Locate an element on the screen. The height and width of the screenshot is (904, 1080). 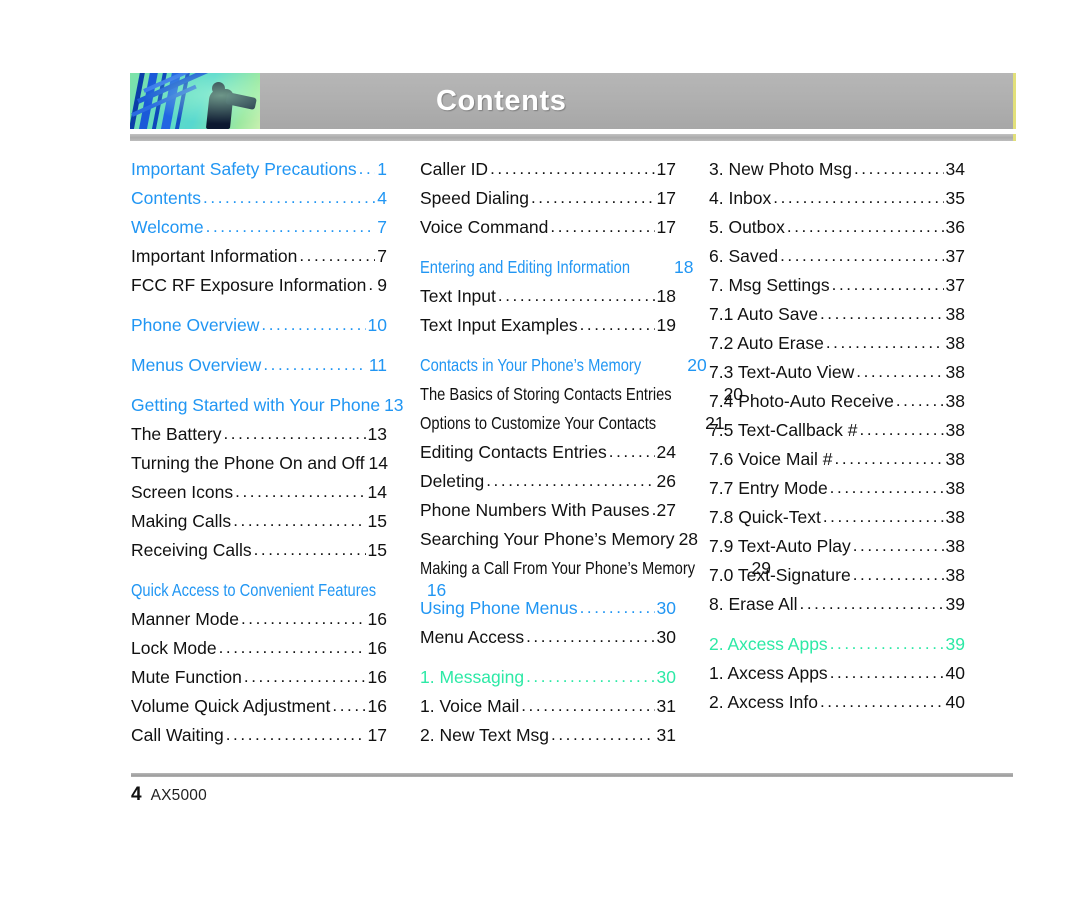
toc-entry: 7.4 Photo-Auto Receive 38 is located at coordinates (837, 401).